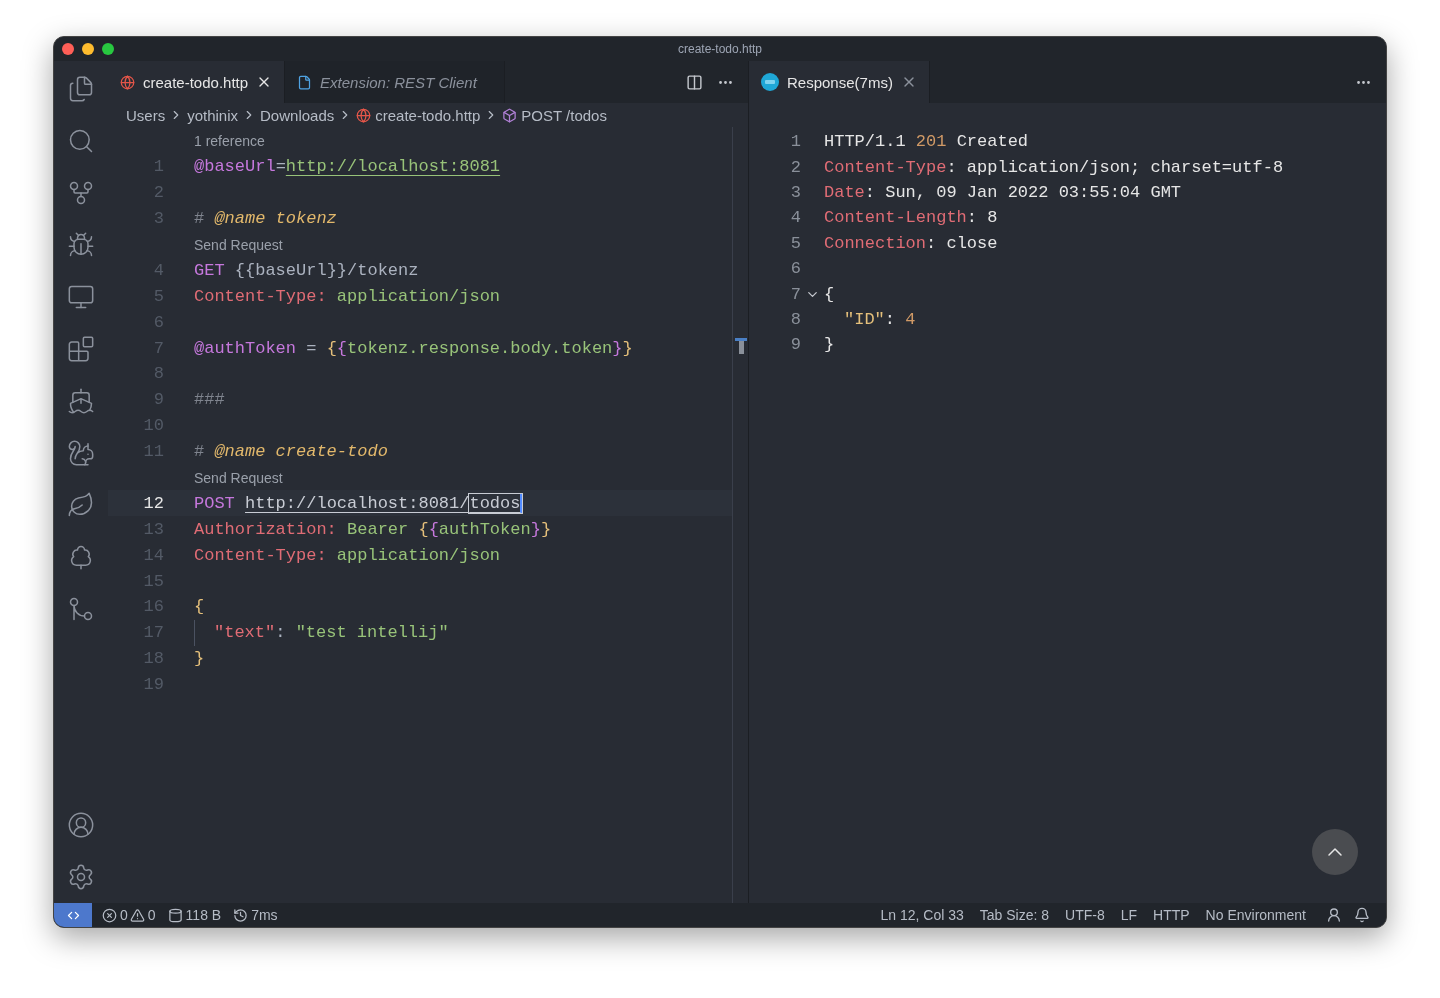 This screenshot has width=1440, height=998. I want to click on status-item: Tab Size: 8, so click(1014, 915).